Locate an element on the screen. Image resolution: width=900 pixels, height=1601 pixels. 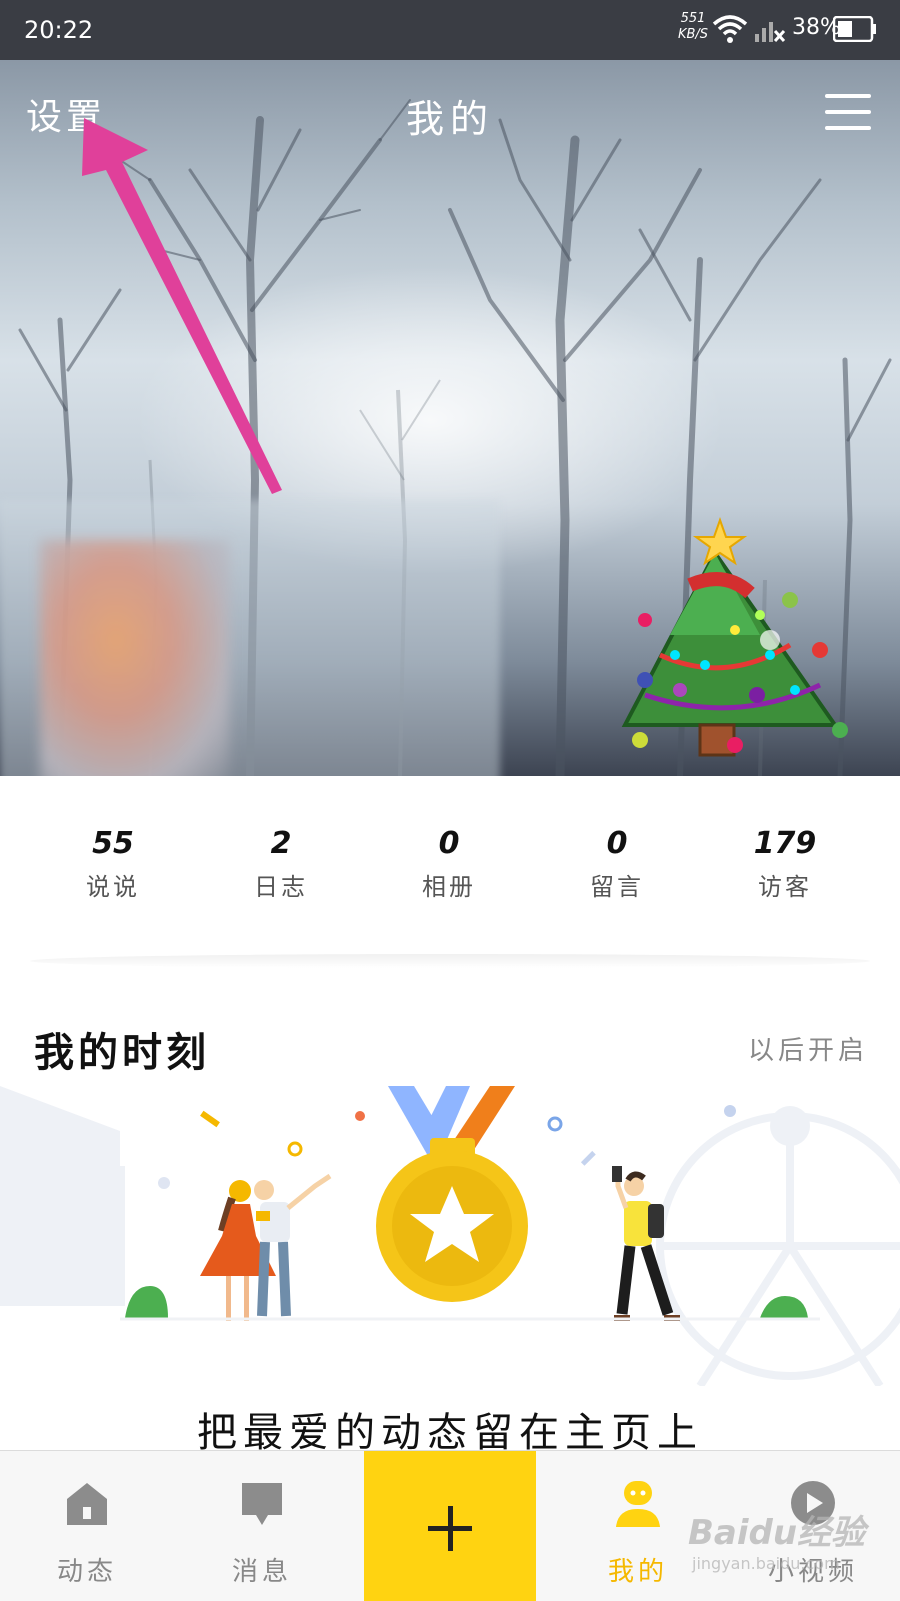
stat-blogs: 2 日志 is located at coordinates (281, 864).